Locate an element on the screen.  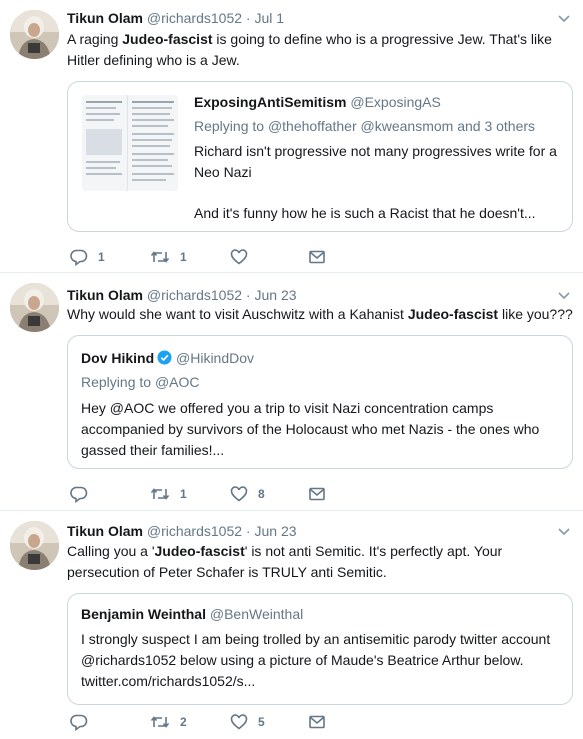
tweet-date: Jul 1 is located at coordinates (269, 18).